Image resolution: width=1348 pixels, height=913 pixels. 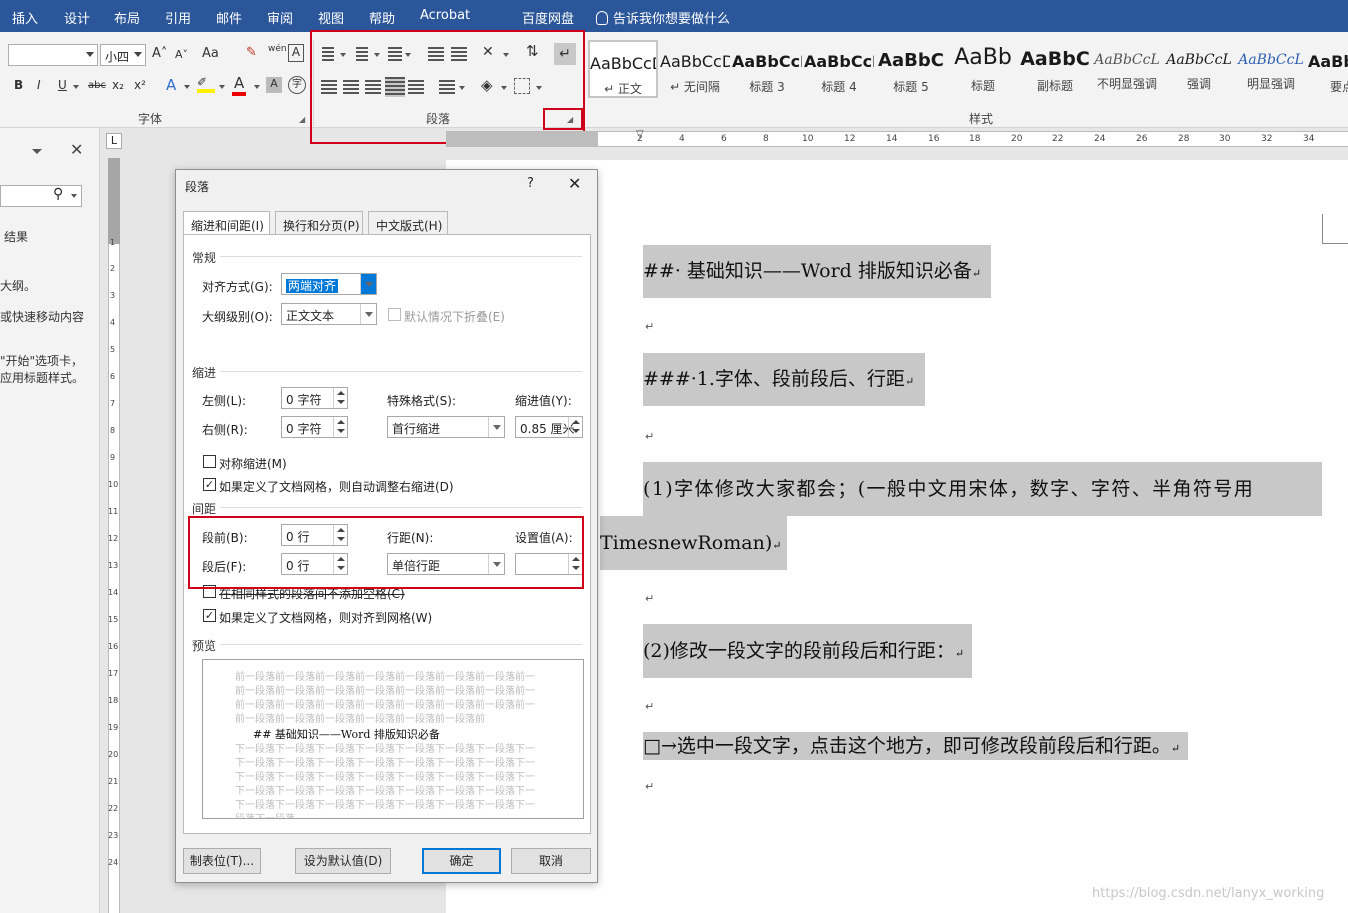 What do you see at coordinates (58, 194) in the screenshot?
I see `search-icon: ⚲` at bounding box center [58, 194].